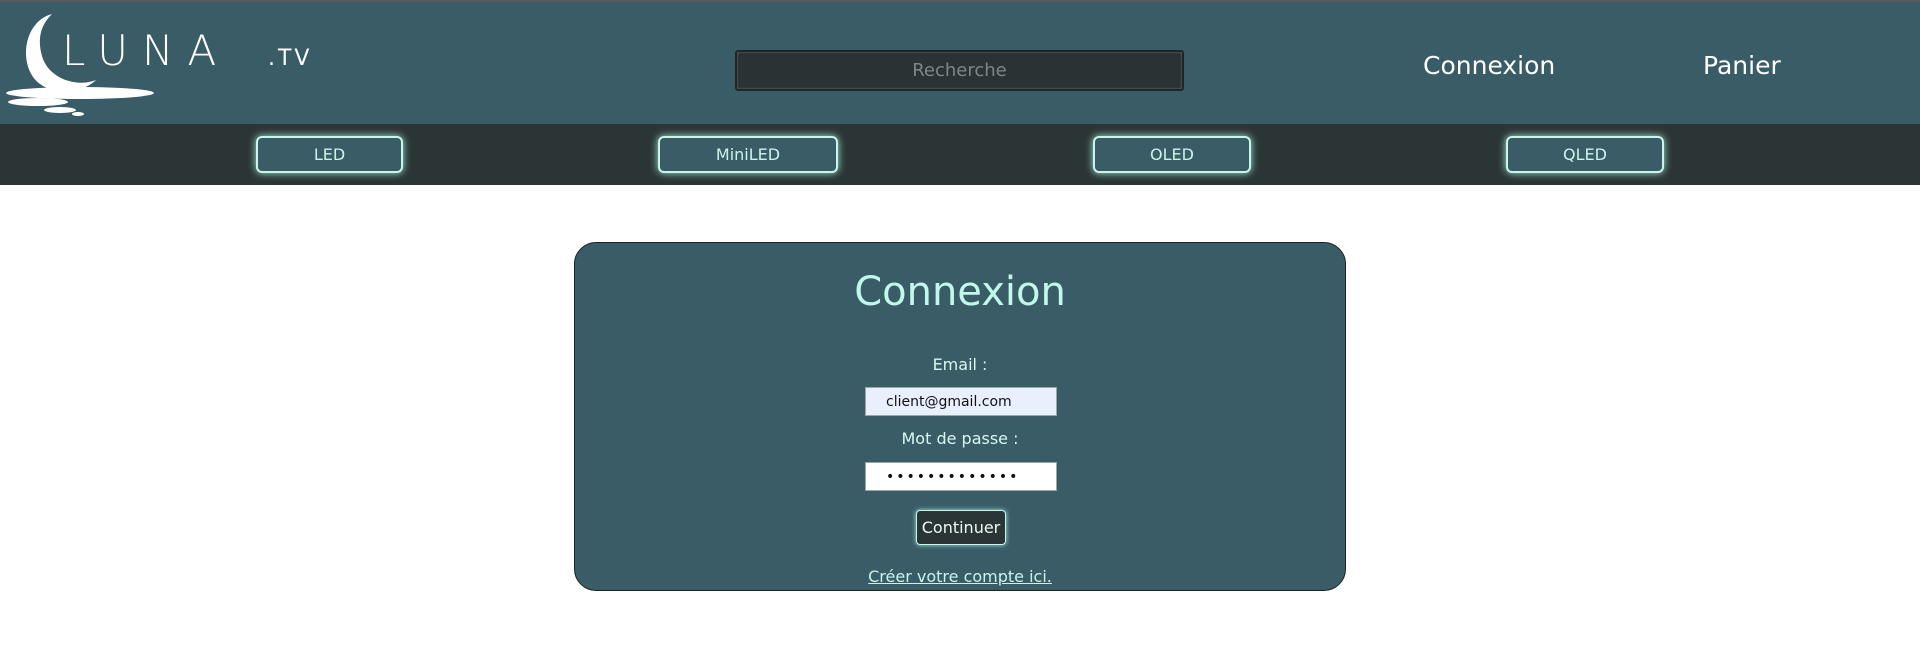  Describe the element at coordinates (329, 154) in the screenshot. I see `category-button-led: LED` at that location.